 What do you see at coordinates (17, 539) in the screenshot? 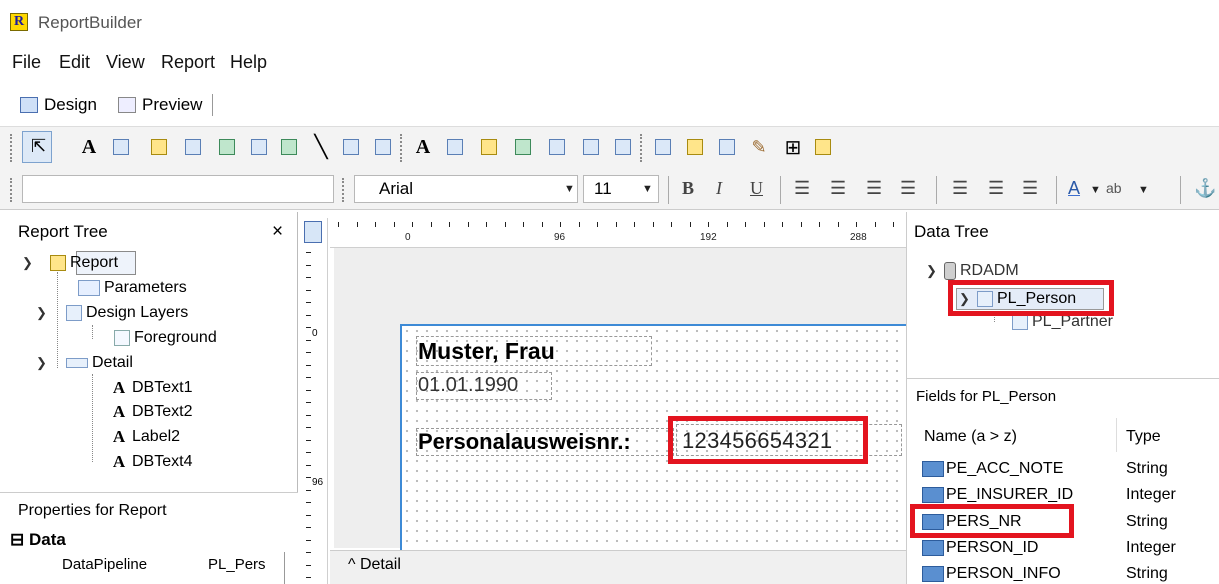
I see `collapse-icon: ⊟` at bounding box center [17, 539].